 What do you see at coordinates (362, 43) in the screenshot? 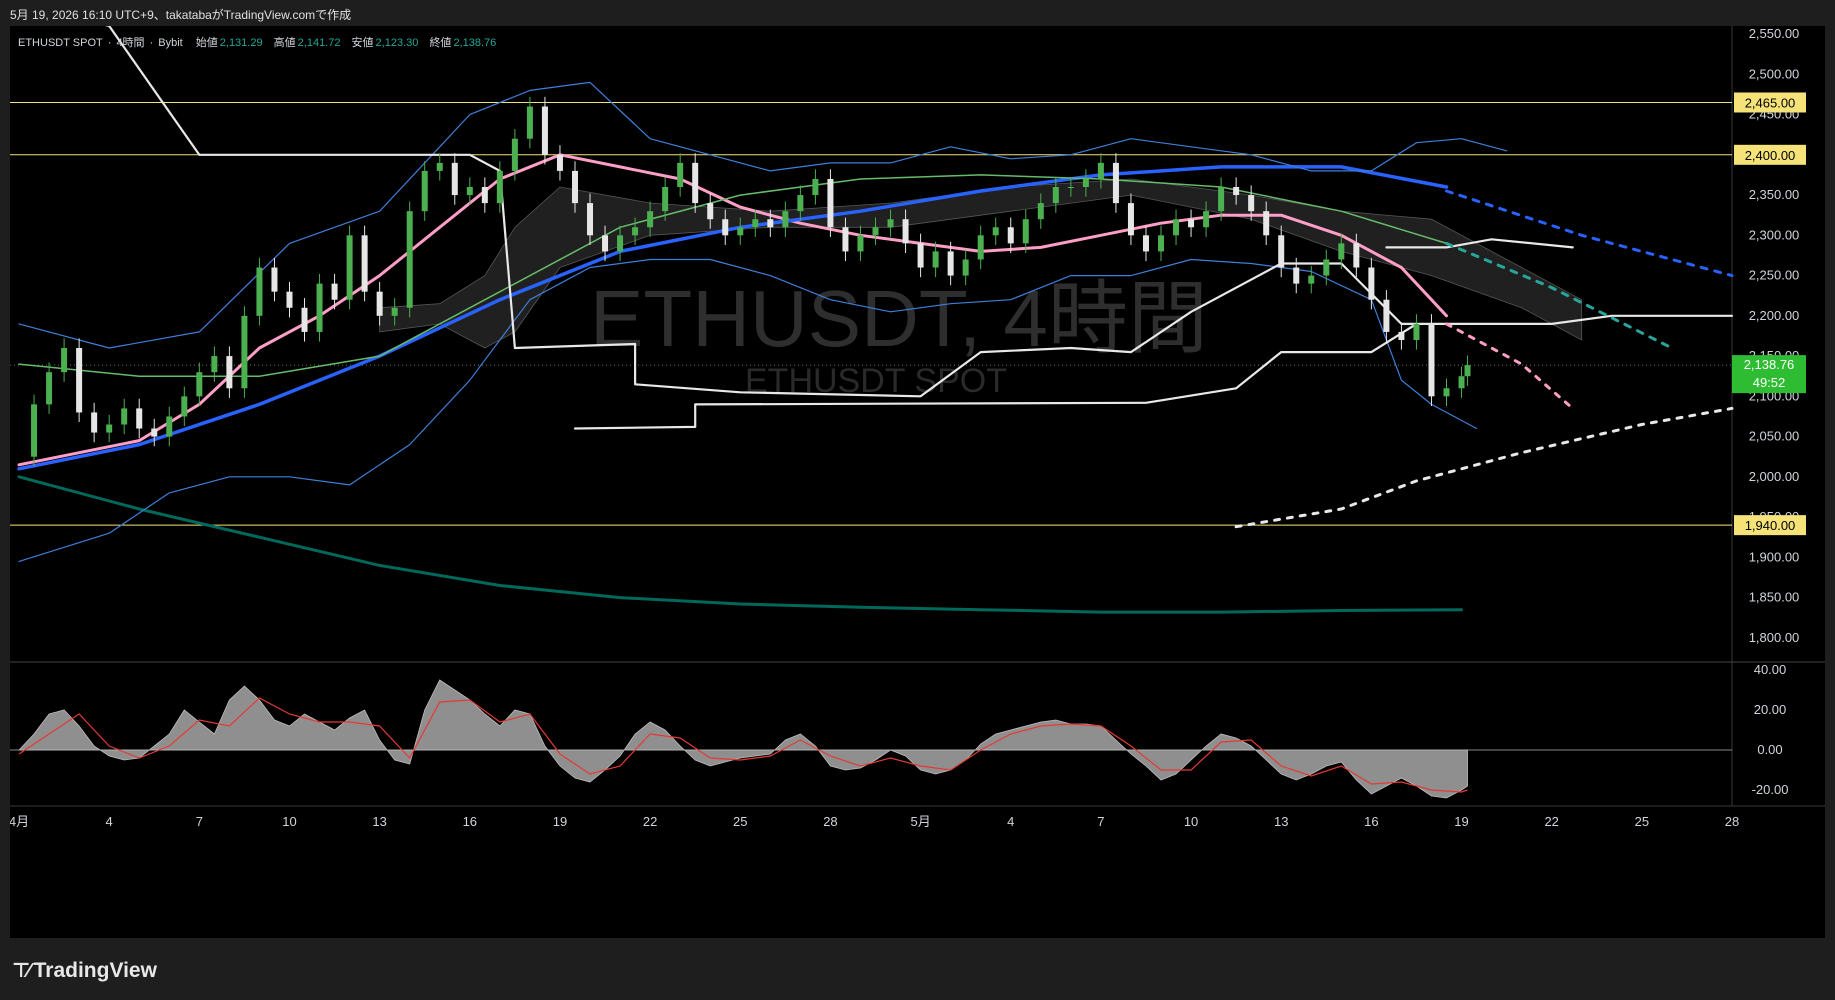
I see `legend-low-label: 安値` at bounding box center [362, 43].